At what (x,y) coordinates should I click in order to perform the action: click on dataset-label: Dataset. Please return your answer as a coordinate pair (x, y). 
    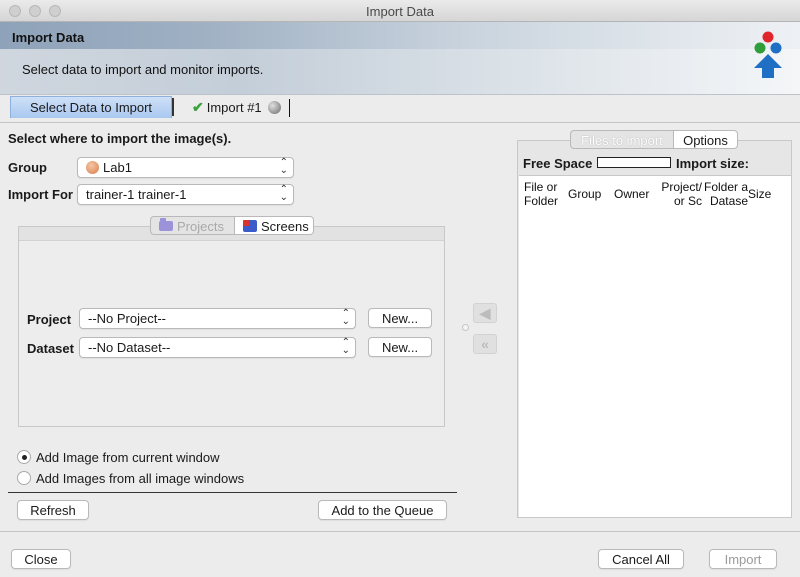
    Looking at the image, I should click on (50, 348).